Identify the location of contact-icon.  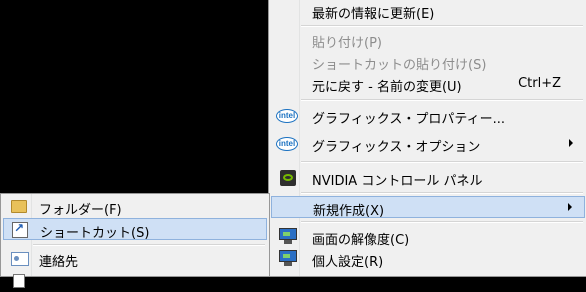
(20, 259).